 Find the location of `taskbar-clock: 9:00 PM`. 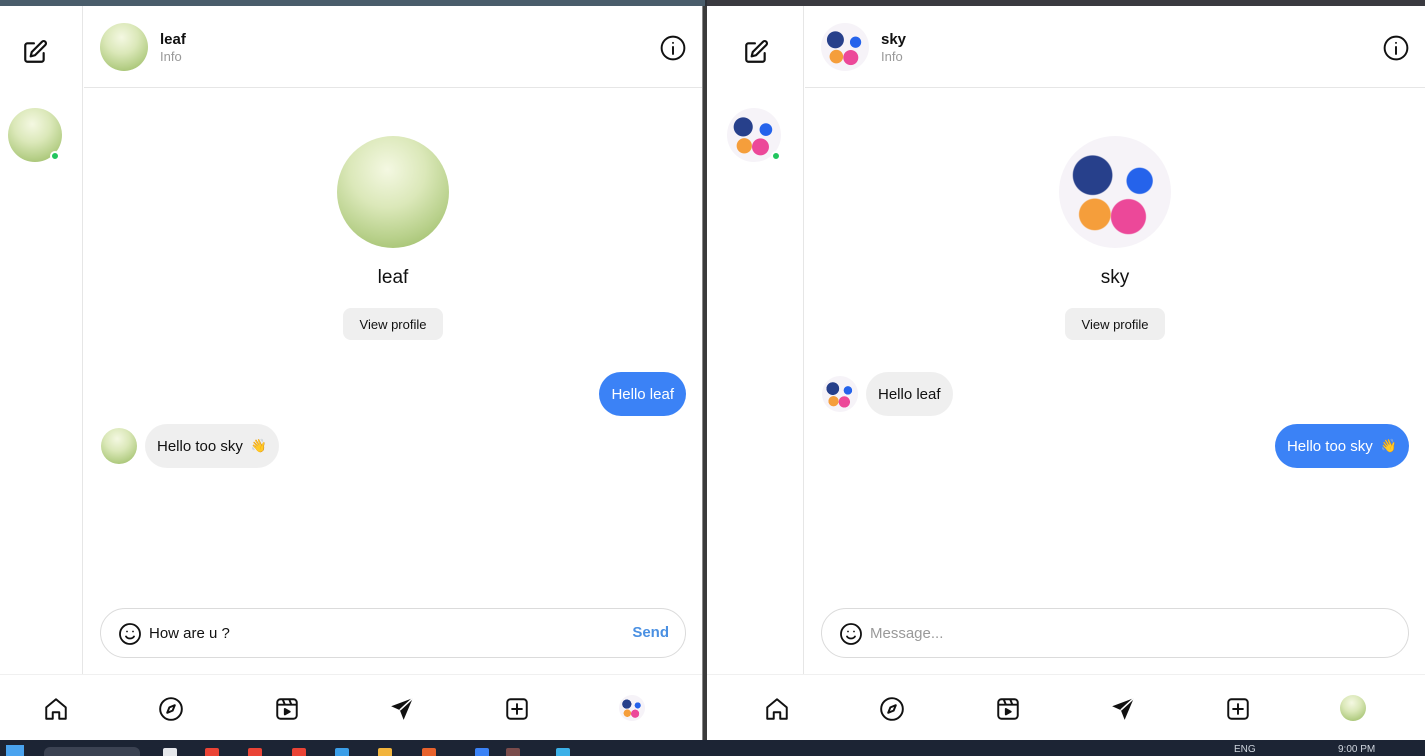

taskbar-clock: 9:00 PM is located at coordinates (1356, 749).